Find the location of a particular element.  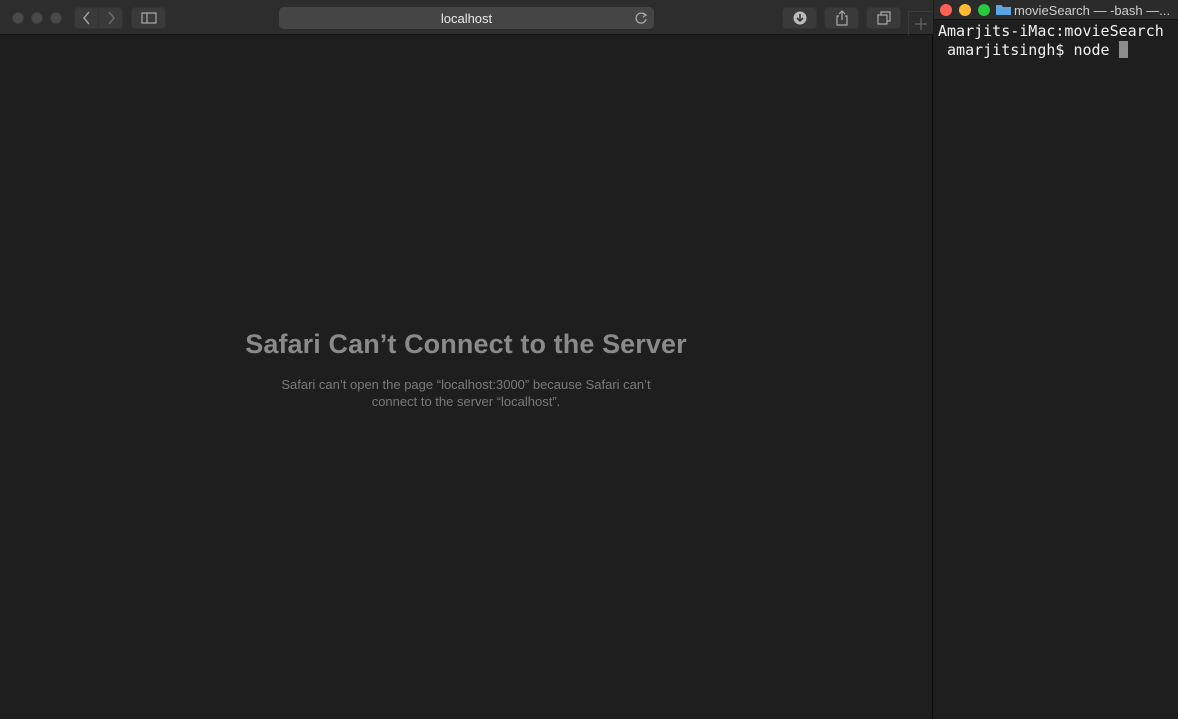

close-button is located at coordinates (946, 10).